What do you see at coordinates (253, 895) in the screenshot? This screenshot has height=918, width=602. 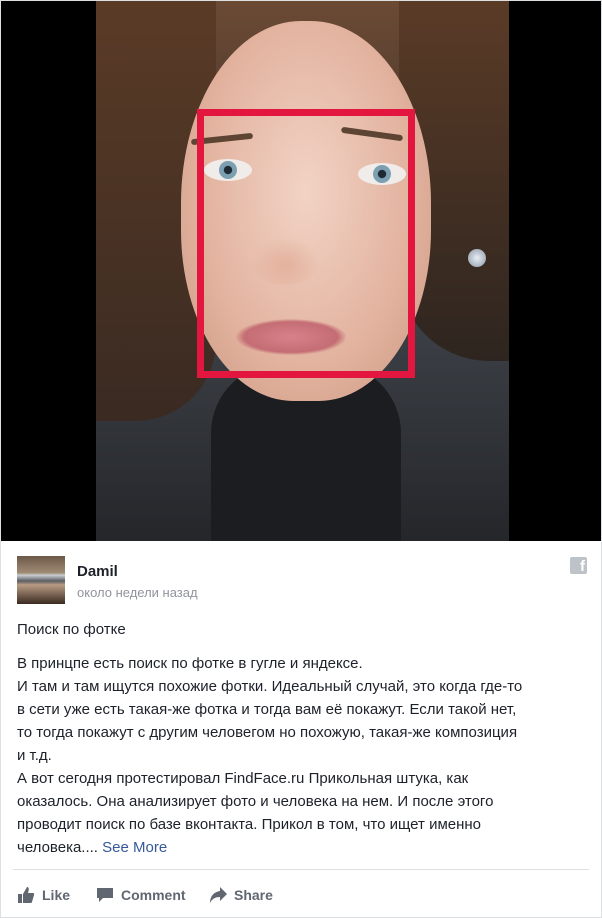 I see `share-label: Share` at bounding box center [253, 895].